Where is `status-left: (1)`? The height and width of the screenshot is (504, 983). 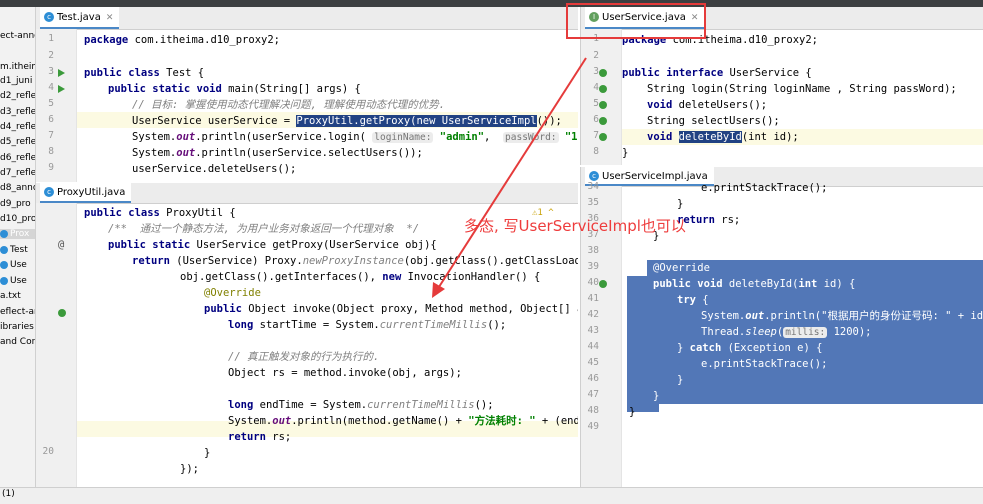 status-left: (1) is located at coordinates (8, 494).